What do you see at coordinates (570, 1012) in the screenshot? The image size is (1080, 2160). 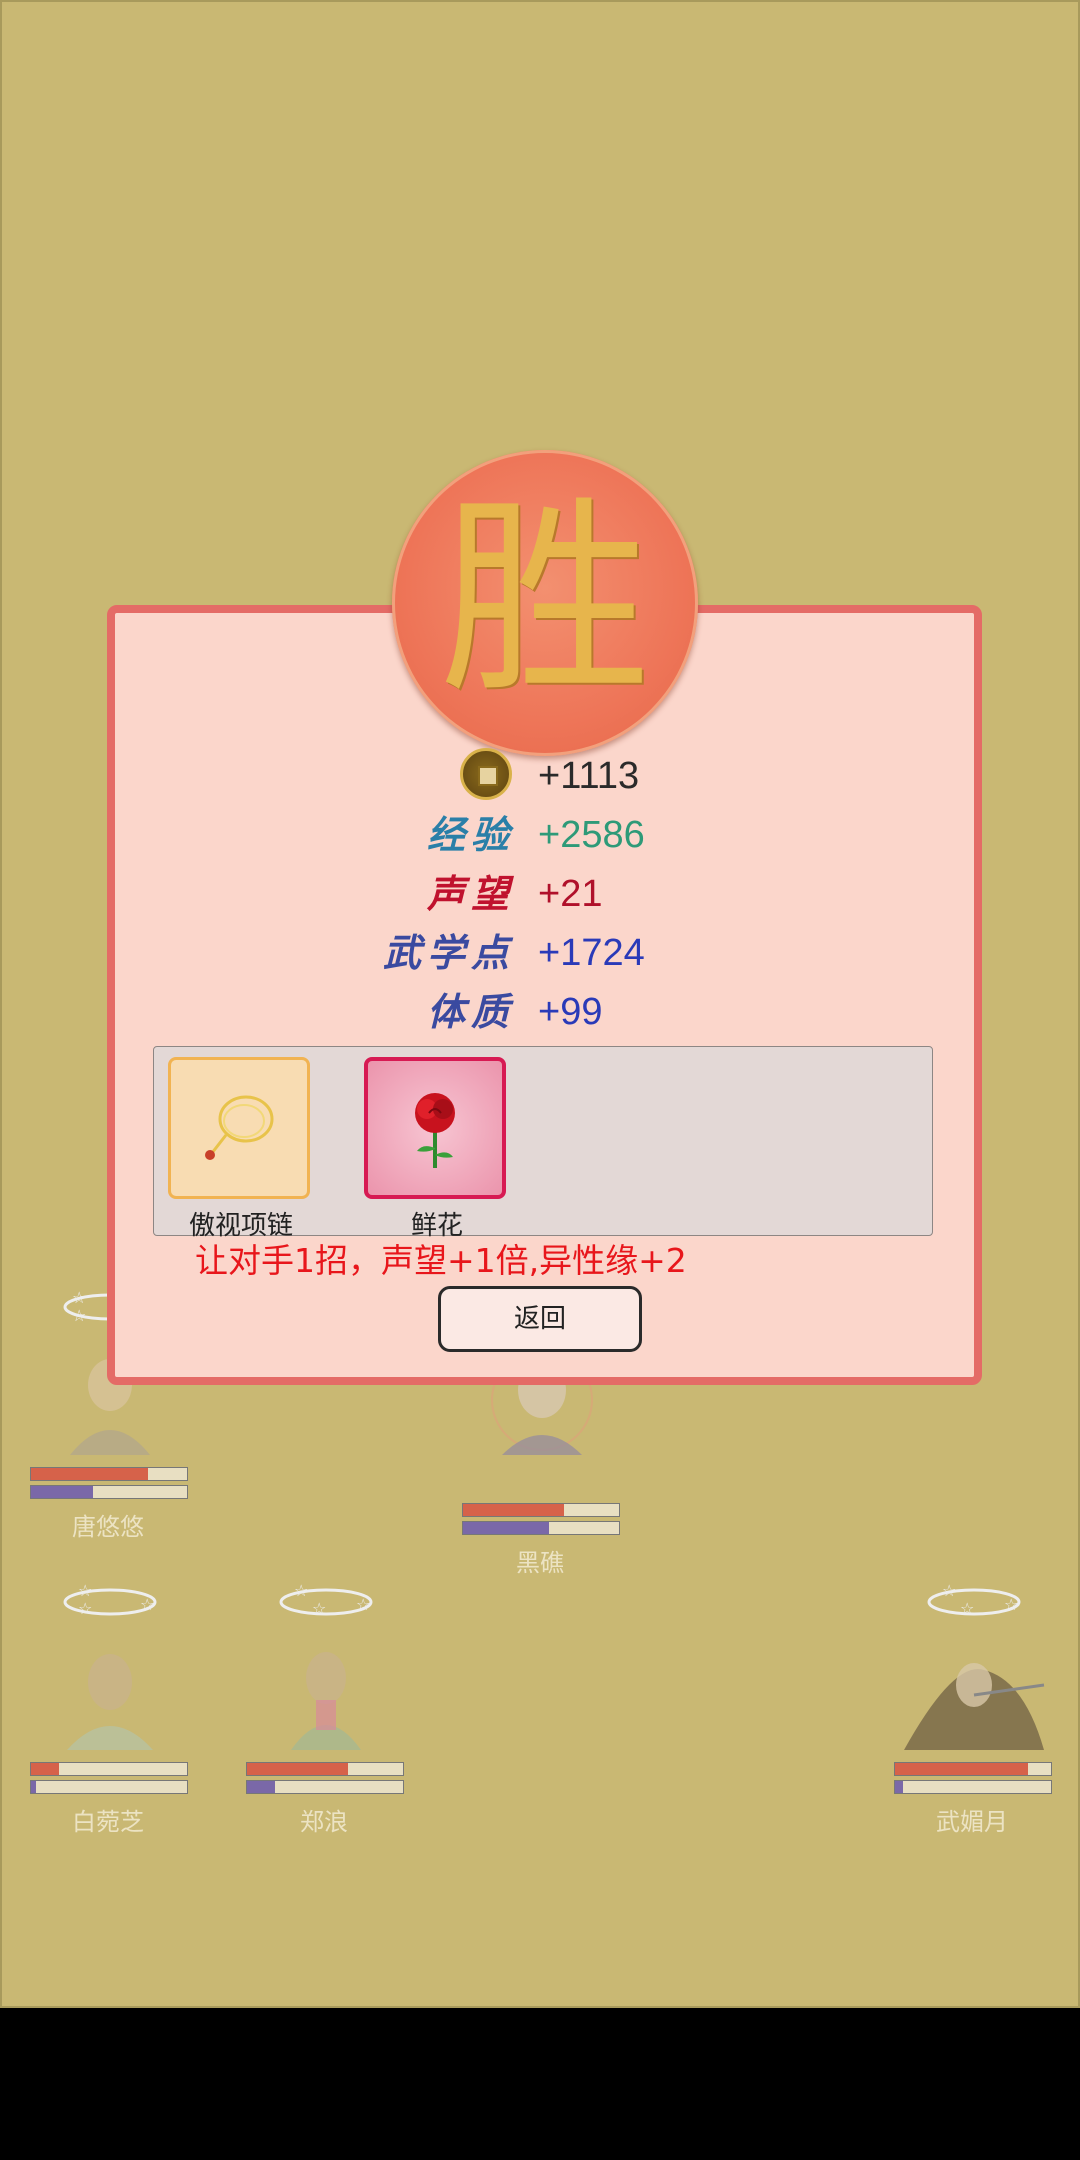 I see `reward-value: +99` at bounding box center [570, 1012].